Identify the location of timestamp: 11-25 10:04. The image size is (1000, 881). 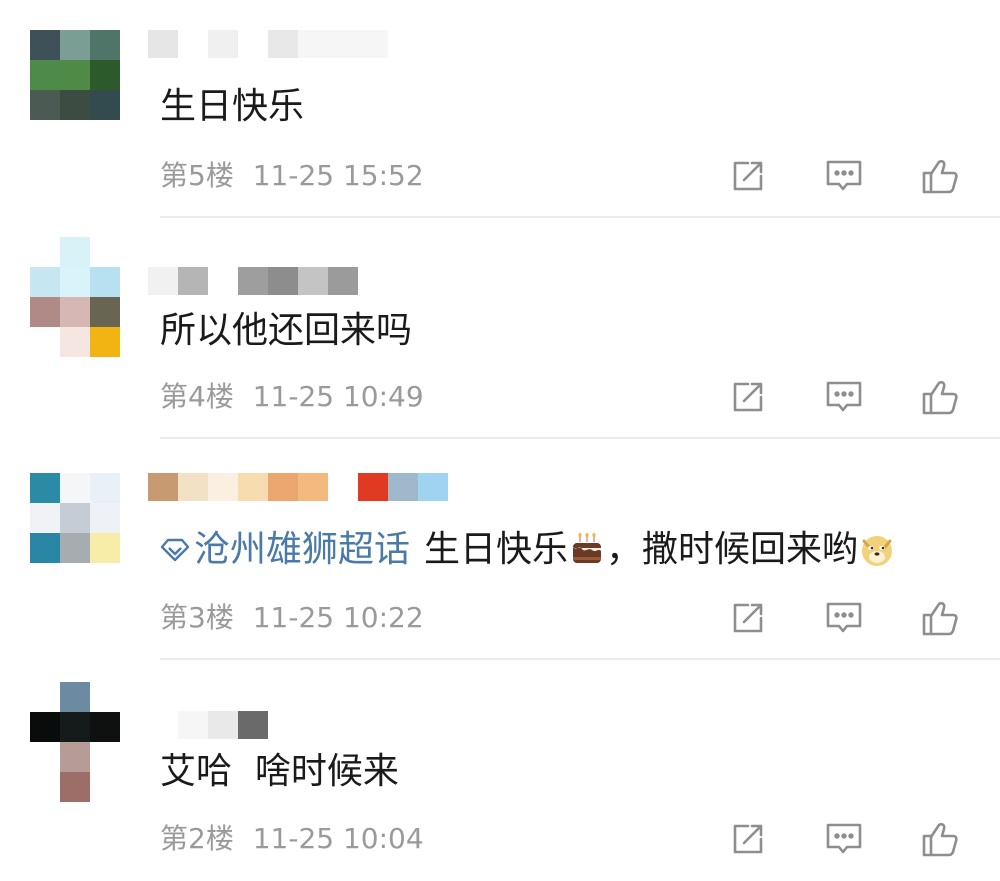
(338, 838).